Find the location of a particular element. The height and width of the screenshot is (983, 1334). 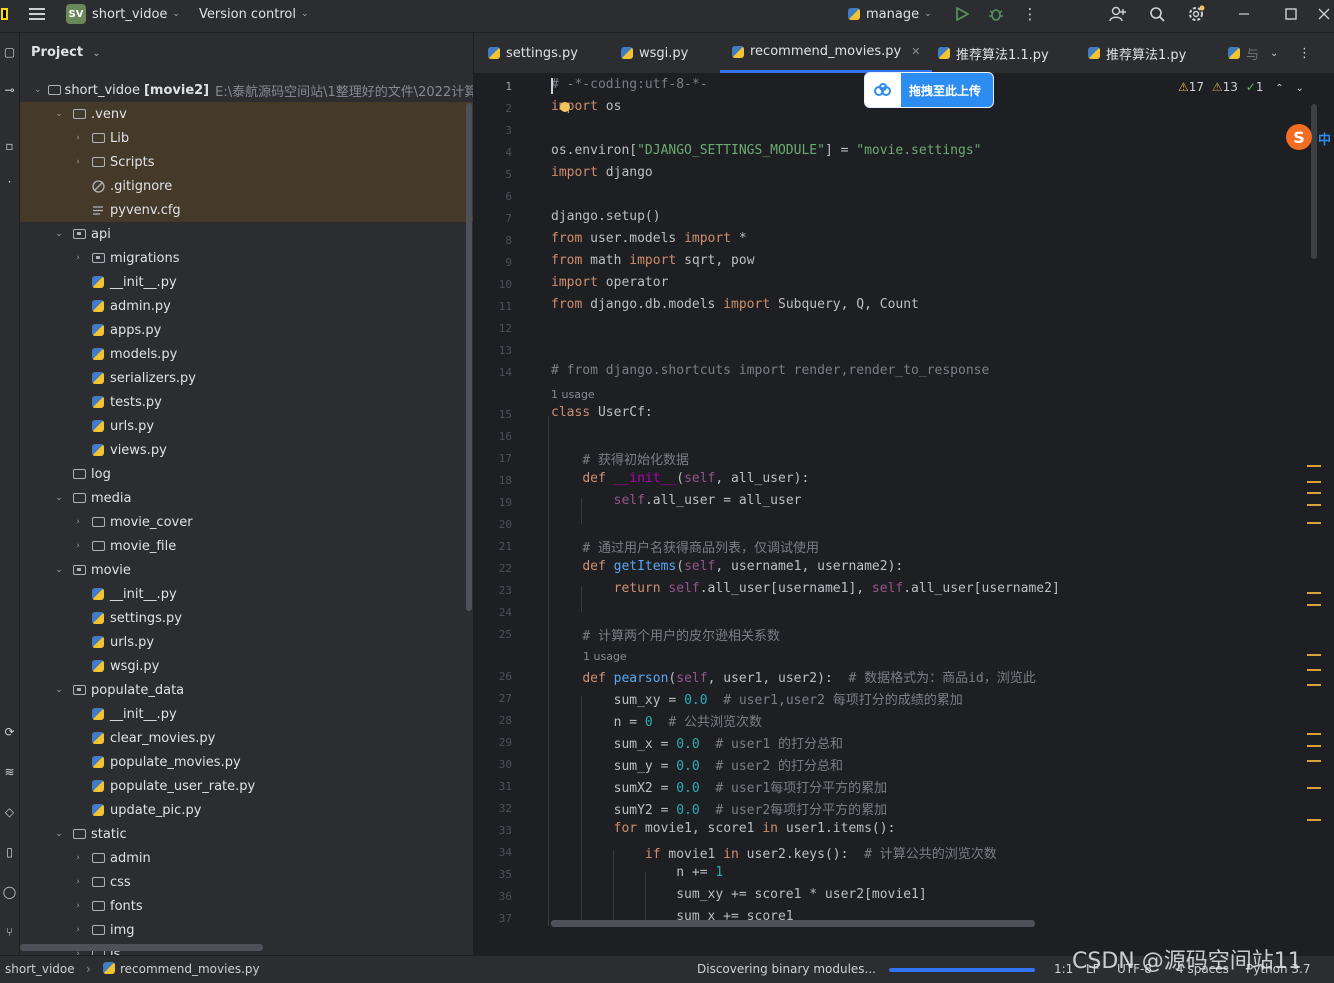

line-number: 2 is located at coordinates (493, 108).